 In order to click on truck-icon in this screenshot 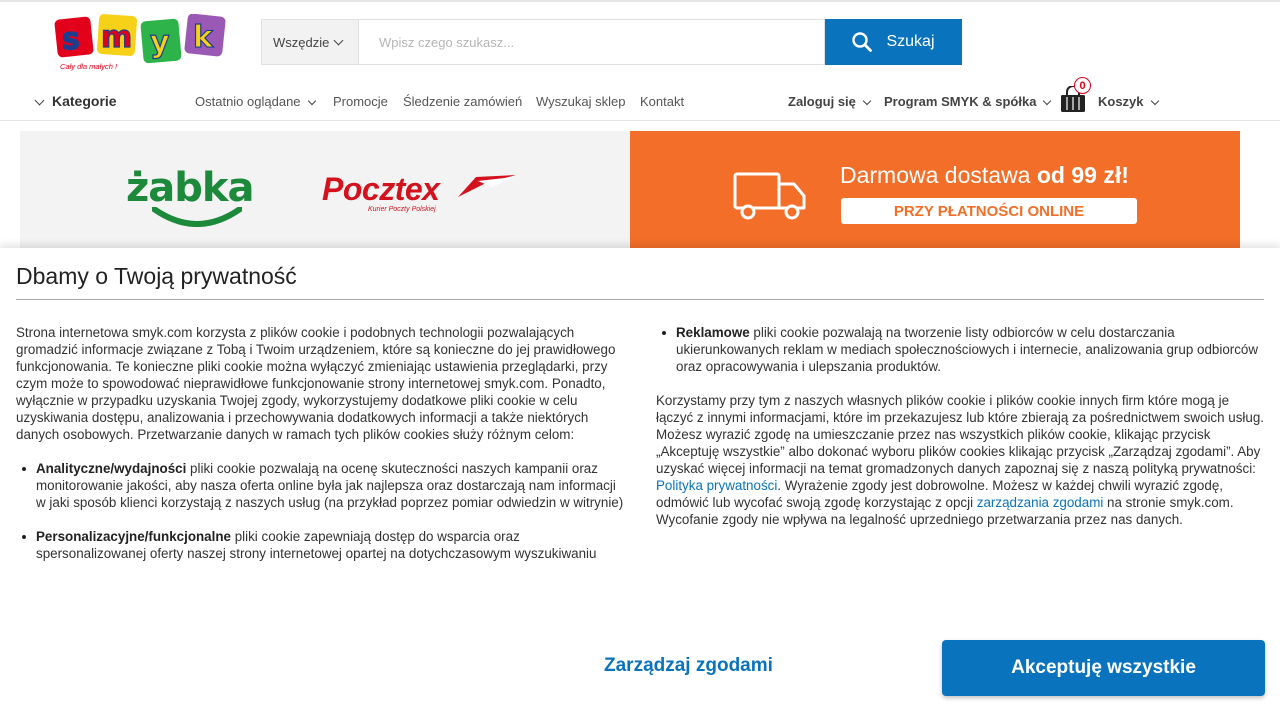, I will do `click(769, 196)`.